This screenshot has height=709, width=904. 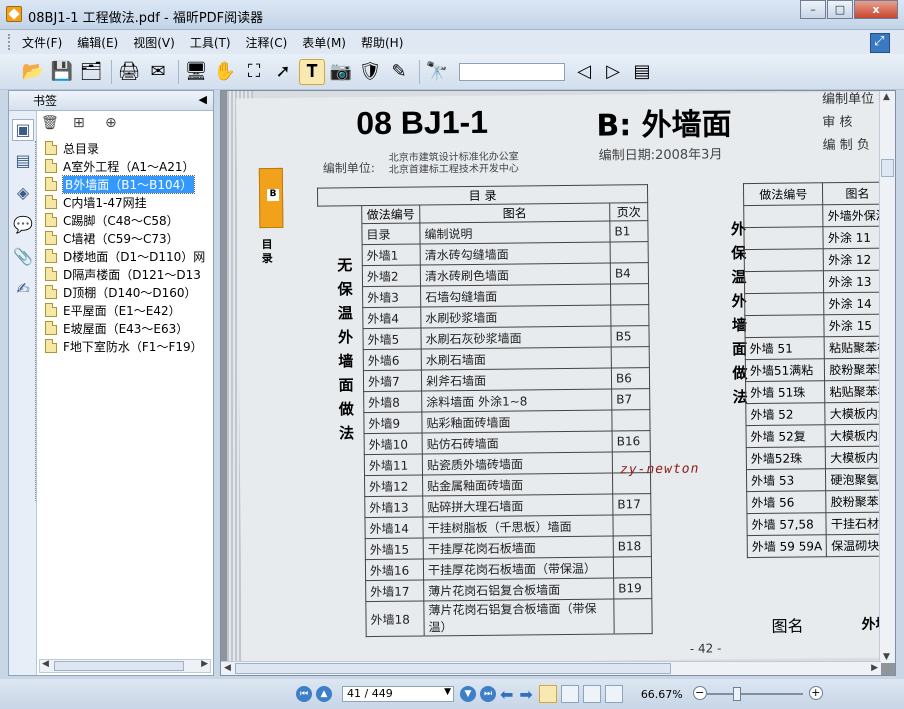 I want to click on close-button: x, so click(x=876, y=9).